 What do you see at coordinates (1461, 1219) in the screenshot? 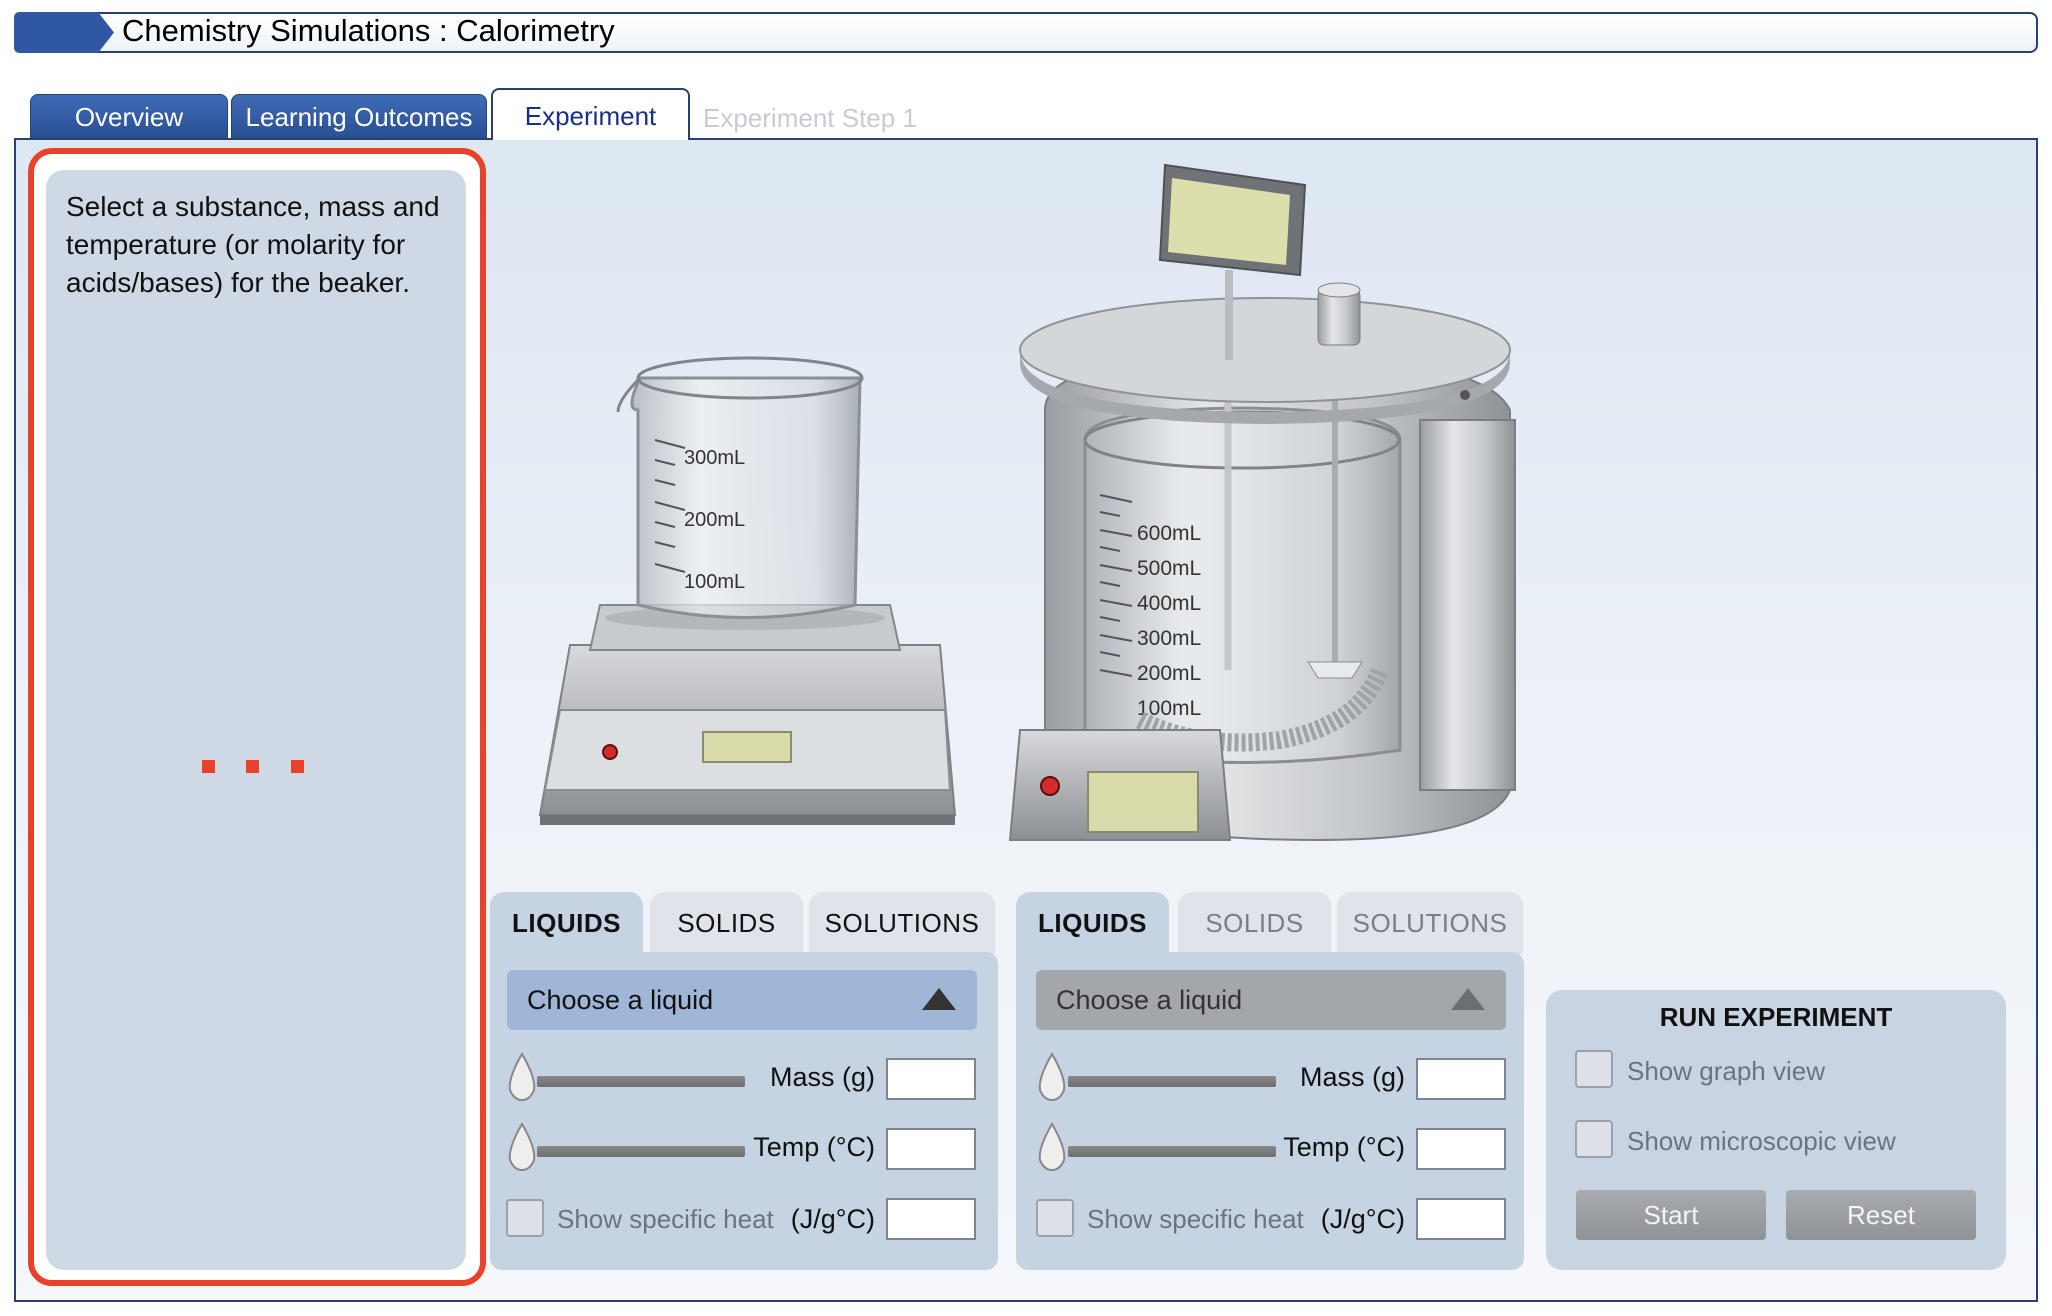
I see `right-specific-heat-input` at bounding box center [1461, 1219].